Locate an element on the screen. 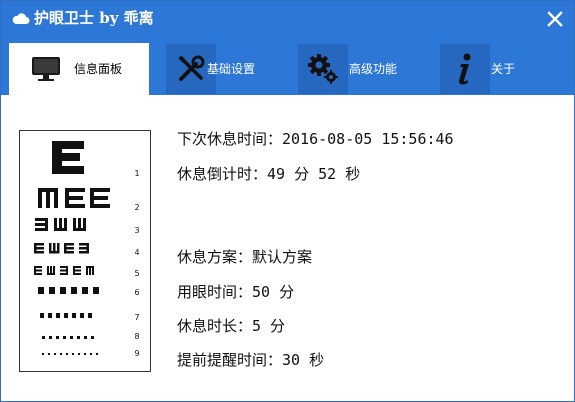 The image size is (575, 402). reminder-time: 提前提醒时间：30 秒 is located at coordinates (251, 360).